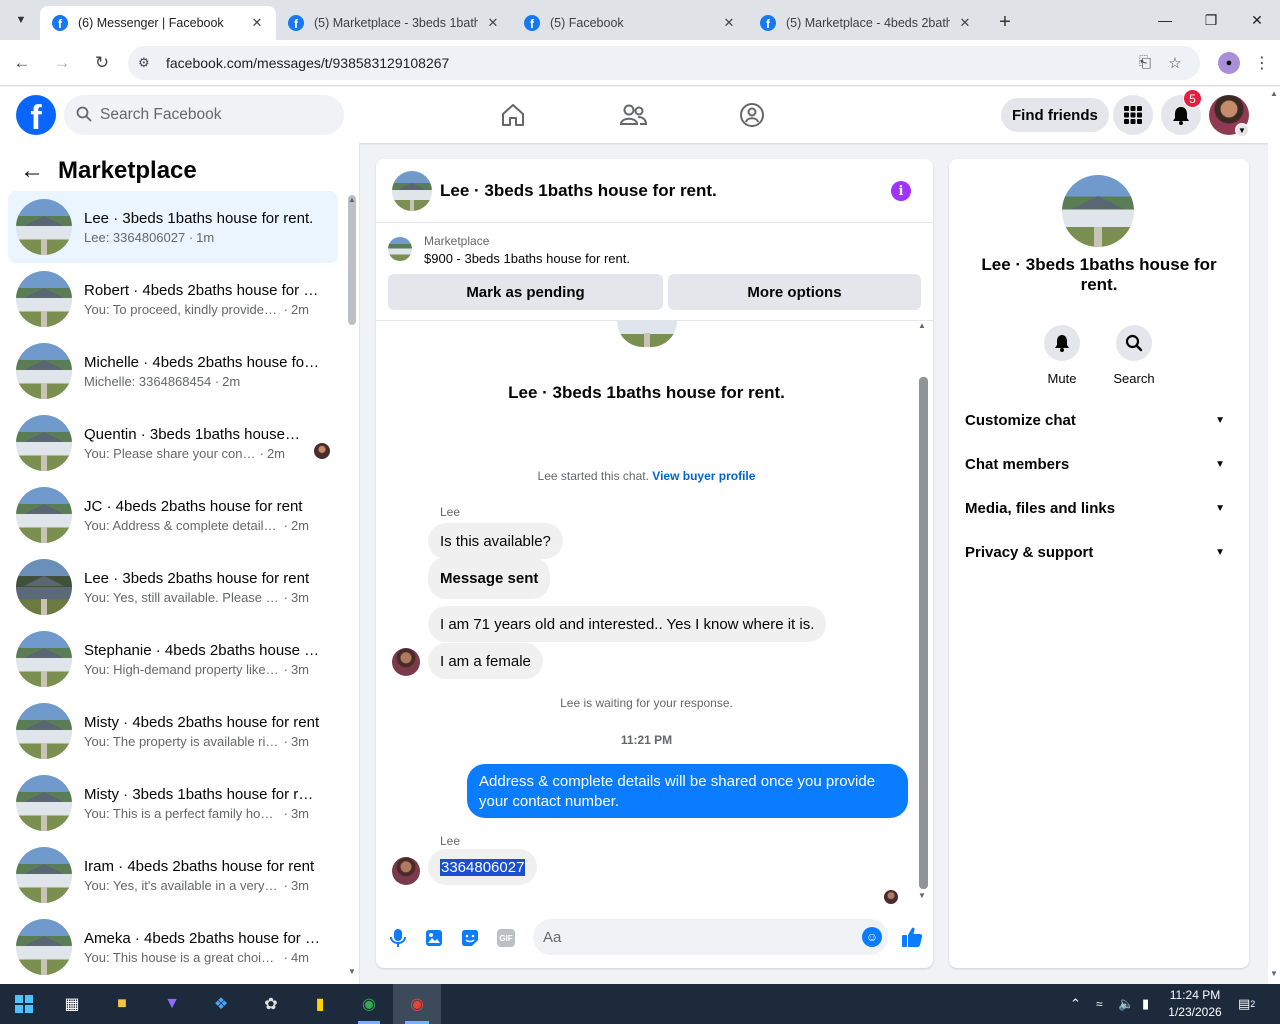 The image size is (1280, 1024). I want to click on chrome-profile-2-icon: ◉, so click(417, 1004).